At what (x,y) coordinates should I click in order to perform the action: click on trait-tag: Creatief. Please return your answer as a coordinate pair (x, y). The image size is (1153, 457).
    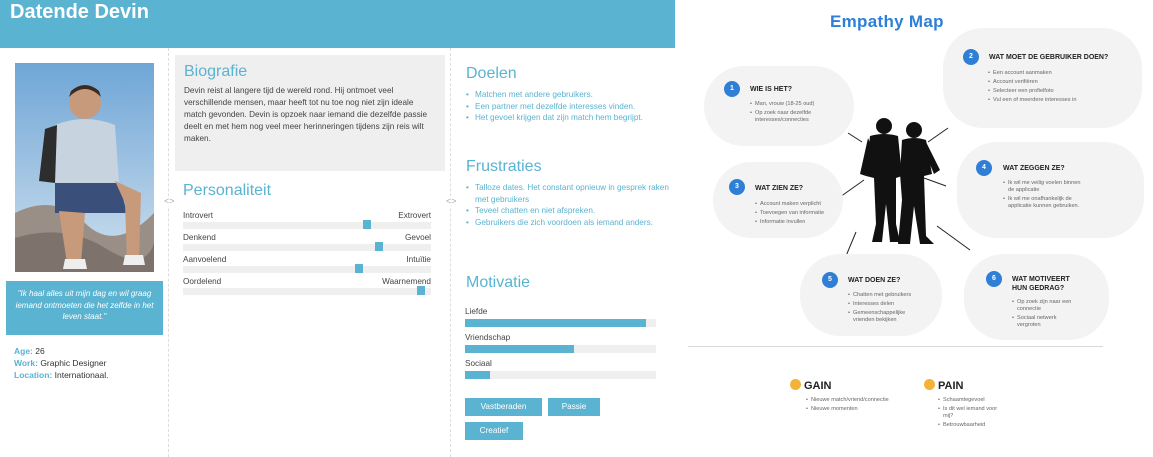
    Looking at the image, I should click on (494, 431).